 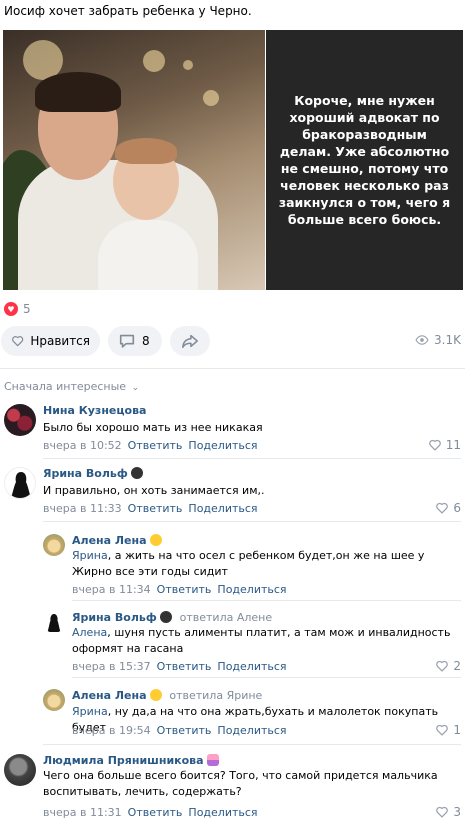 I want to click on replied-to: ответила Ярине, so click(x=215, y=695).